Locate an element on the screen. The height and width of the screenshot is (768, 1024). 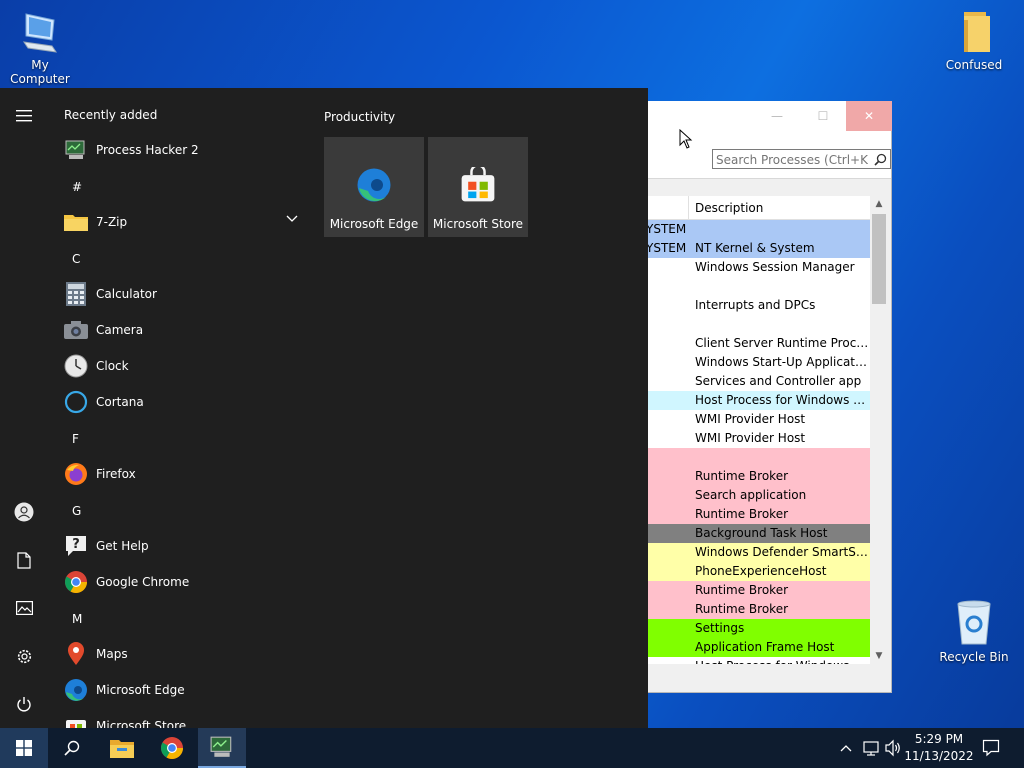
taskbar-process-hacker is located at coordinates (222, 748).